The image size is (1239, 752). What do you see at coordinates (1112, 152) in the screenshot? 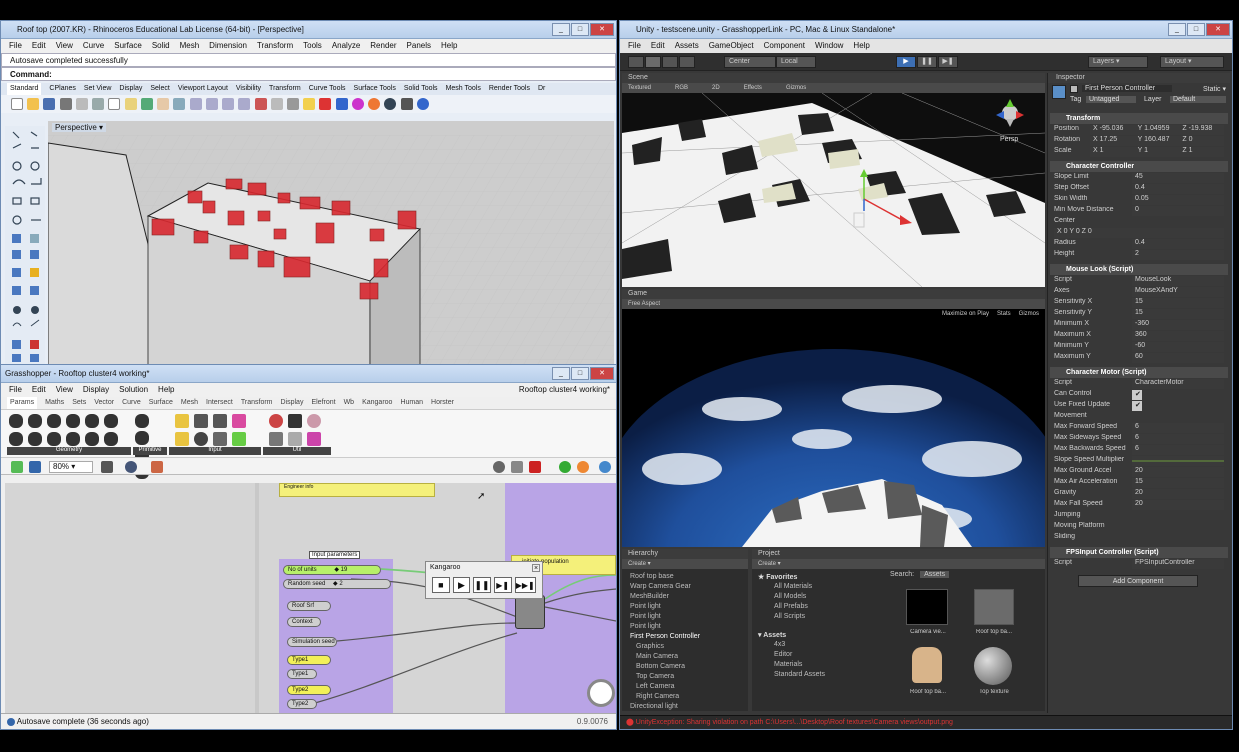
I see `field-value: X 1` at bounding box center [1112, 152].